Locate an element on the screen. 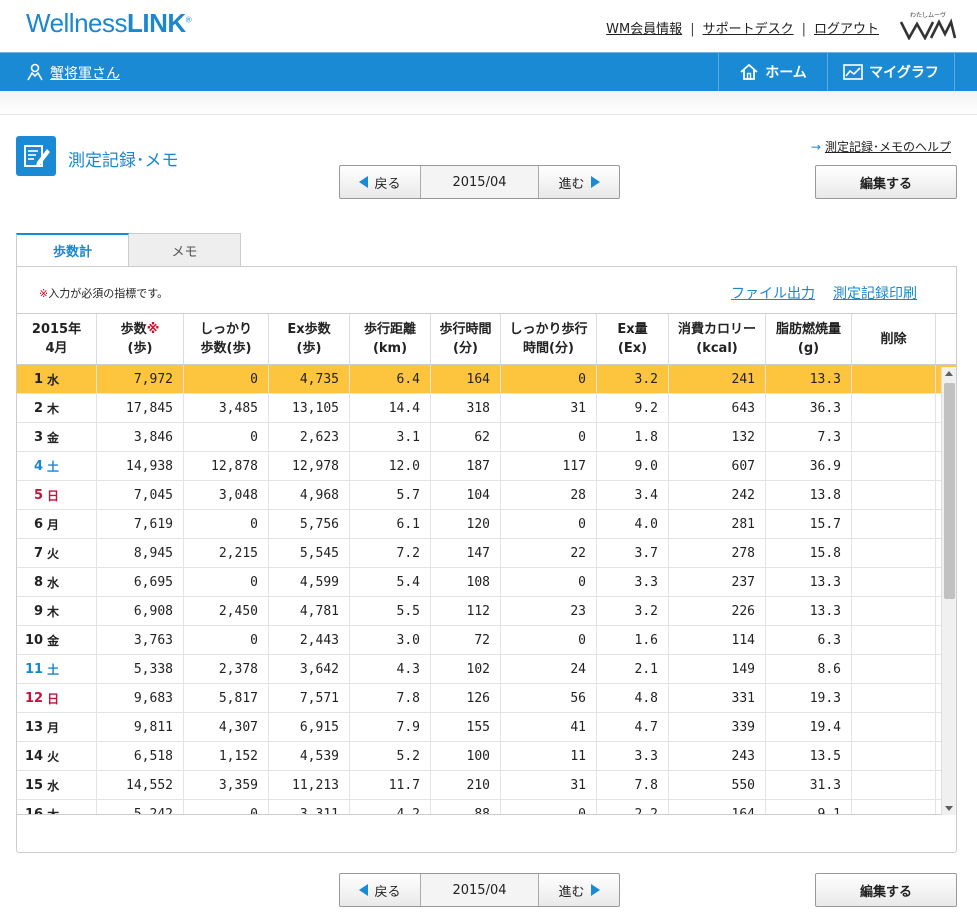  table-row: 6 月 7,619 0 5,756 6.1 120 0 4.0 281 15.7 is located at coordinates (486, 524).